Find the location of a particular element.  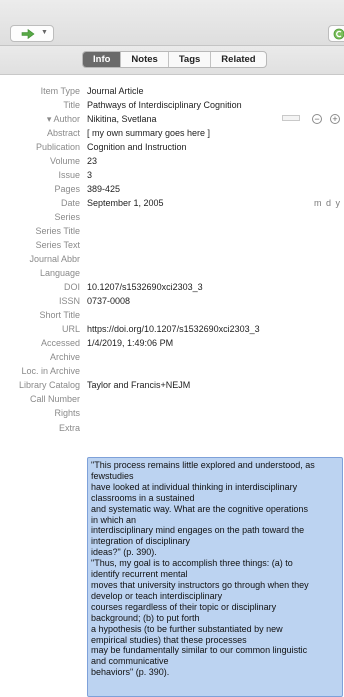

field-label: Archive is located at coordinates (64, 357).